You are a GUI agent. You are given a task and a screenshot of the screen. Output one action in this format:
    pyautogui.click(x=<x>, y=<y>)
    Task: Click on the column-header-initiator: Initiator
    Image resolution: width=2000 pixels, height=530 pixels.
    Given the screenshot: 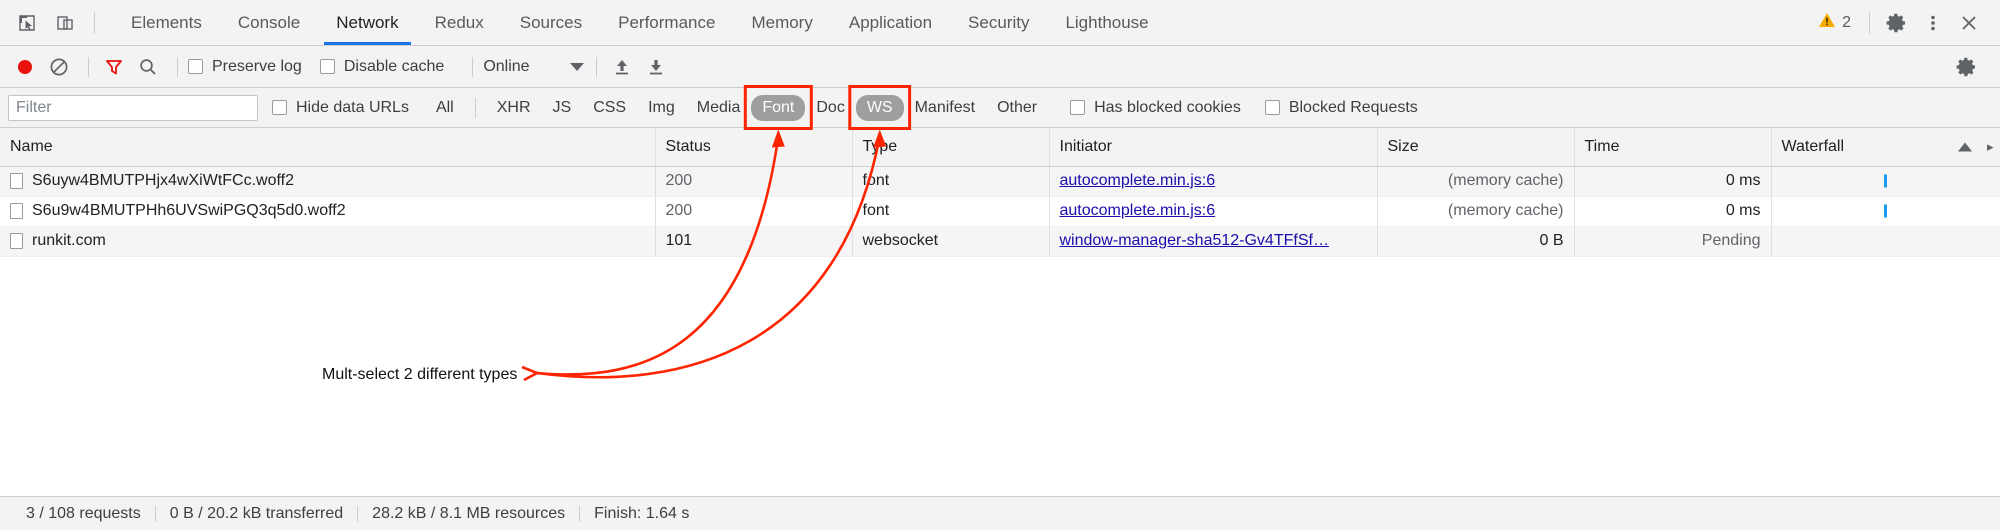 What is the action you would take?
    pyautogui.click(x=1213, y=147)
    